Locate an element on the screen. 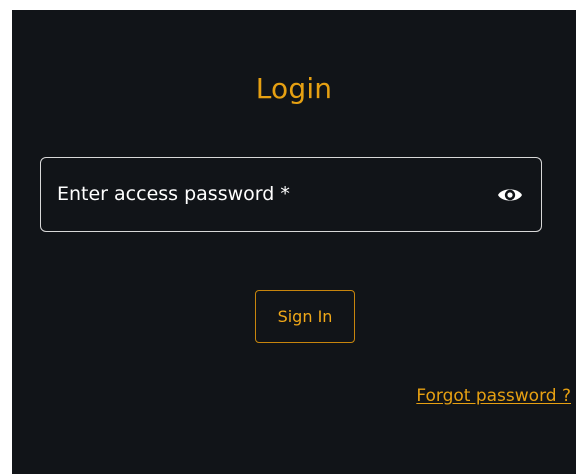 The width and height of the screenshot is (576, 474). sign-in-button: Sign In is located at coordinates (305, 316).